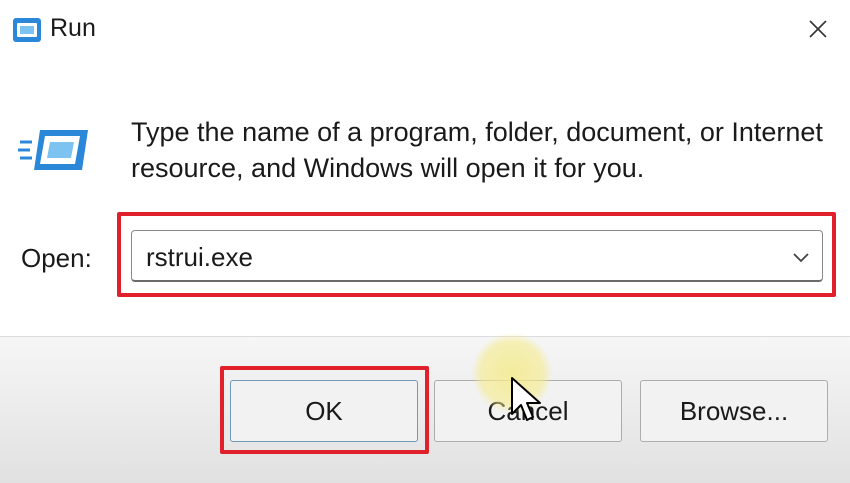 The height and width of the screenshot is (483, 850). Describe the element at coordinates (425, 31) in the screenshot. I see `title-bar: Run` at that location.